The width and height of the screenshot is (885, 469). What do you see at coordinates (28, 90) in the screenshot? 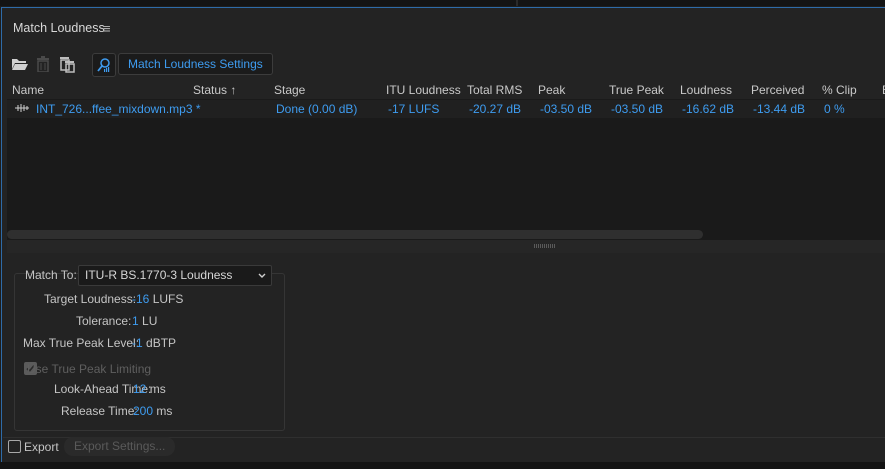
I see `col-name: Name` at bounding box center [28, 90].